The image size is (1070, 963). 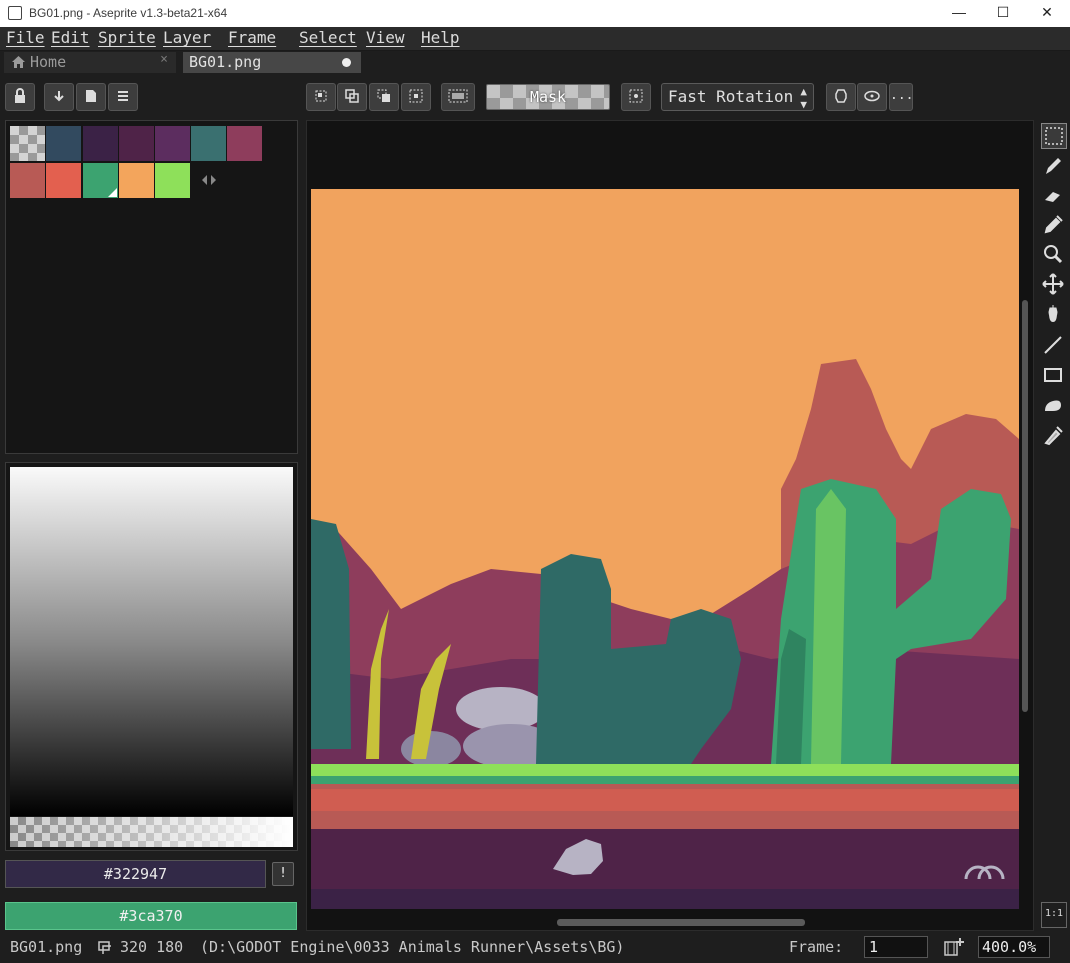 I want to click on zoom-icon, so click(x=1054, y=255).